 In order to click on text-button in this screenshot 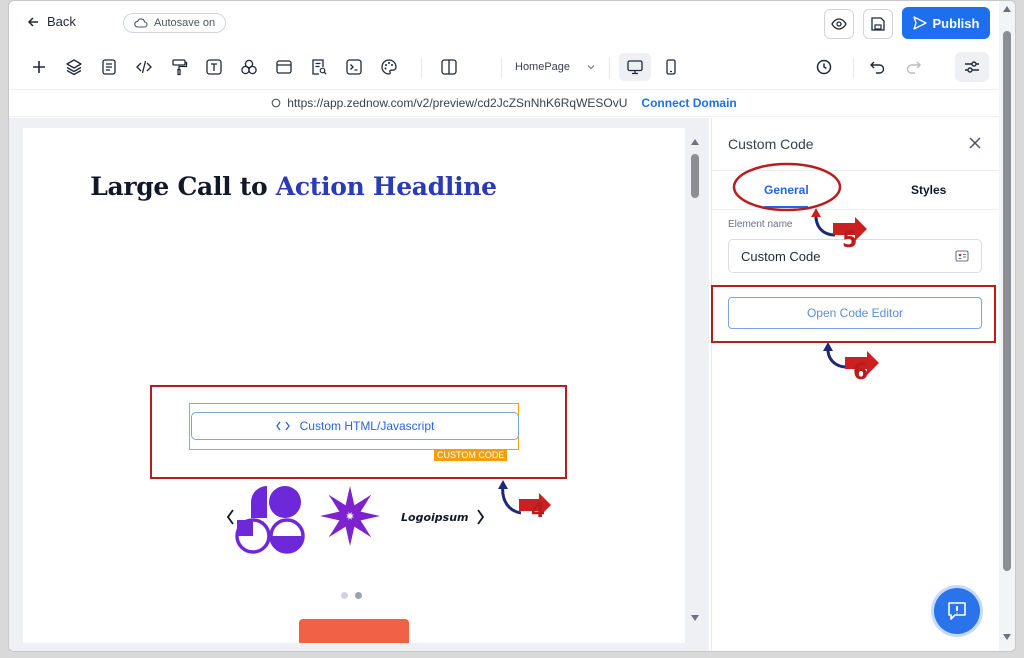, I will do `click(214, 67)`.